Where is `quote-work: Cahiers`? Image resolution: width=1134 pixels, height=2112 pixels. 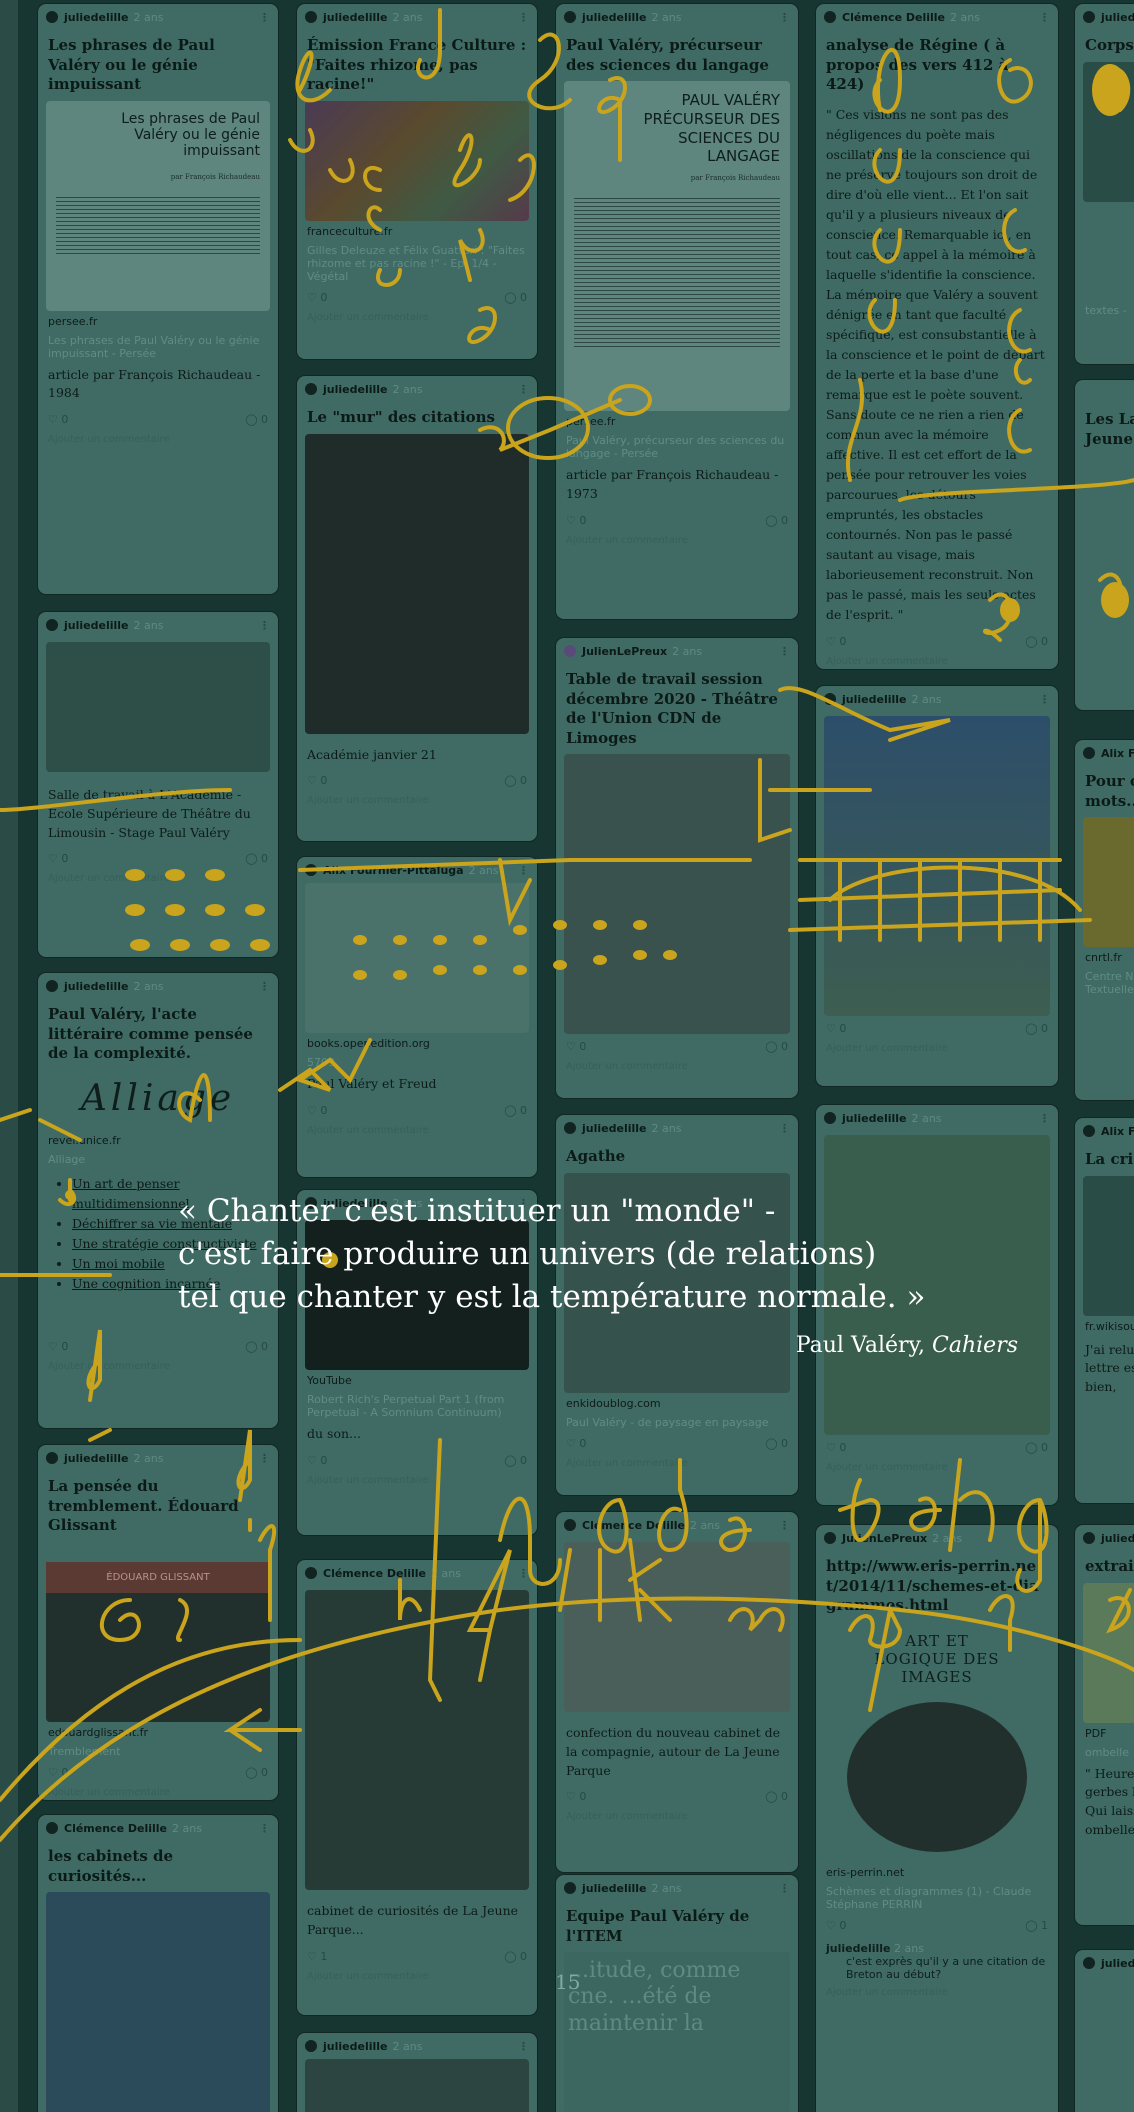
quote-work: Cahiers is located at coordinates (975, 1345).